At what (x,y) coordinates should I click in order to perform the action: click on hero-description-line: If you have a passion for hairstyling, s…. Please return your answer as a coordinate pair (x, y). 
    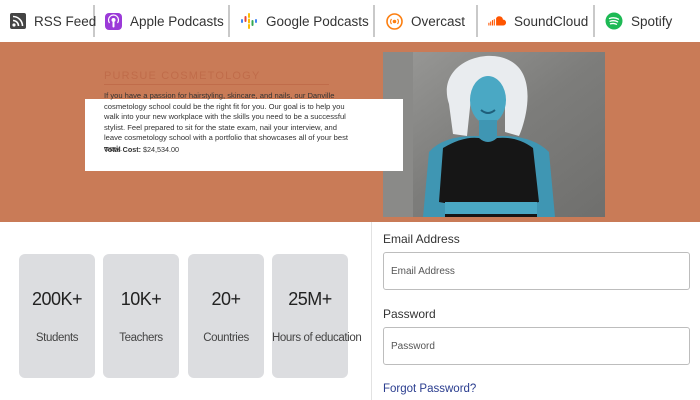
    Looking at the image, I should click on (219, 95).